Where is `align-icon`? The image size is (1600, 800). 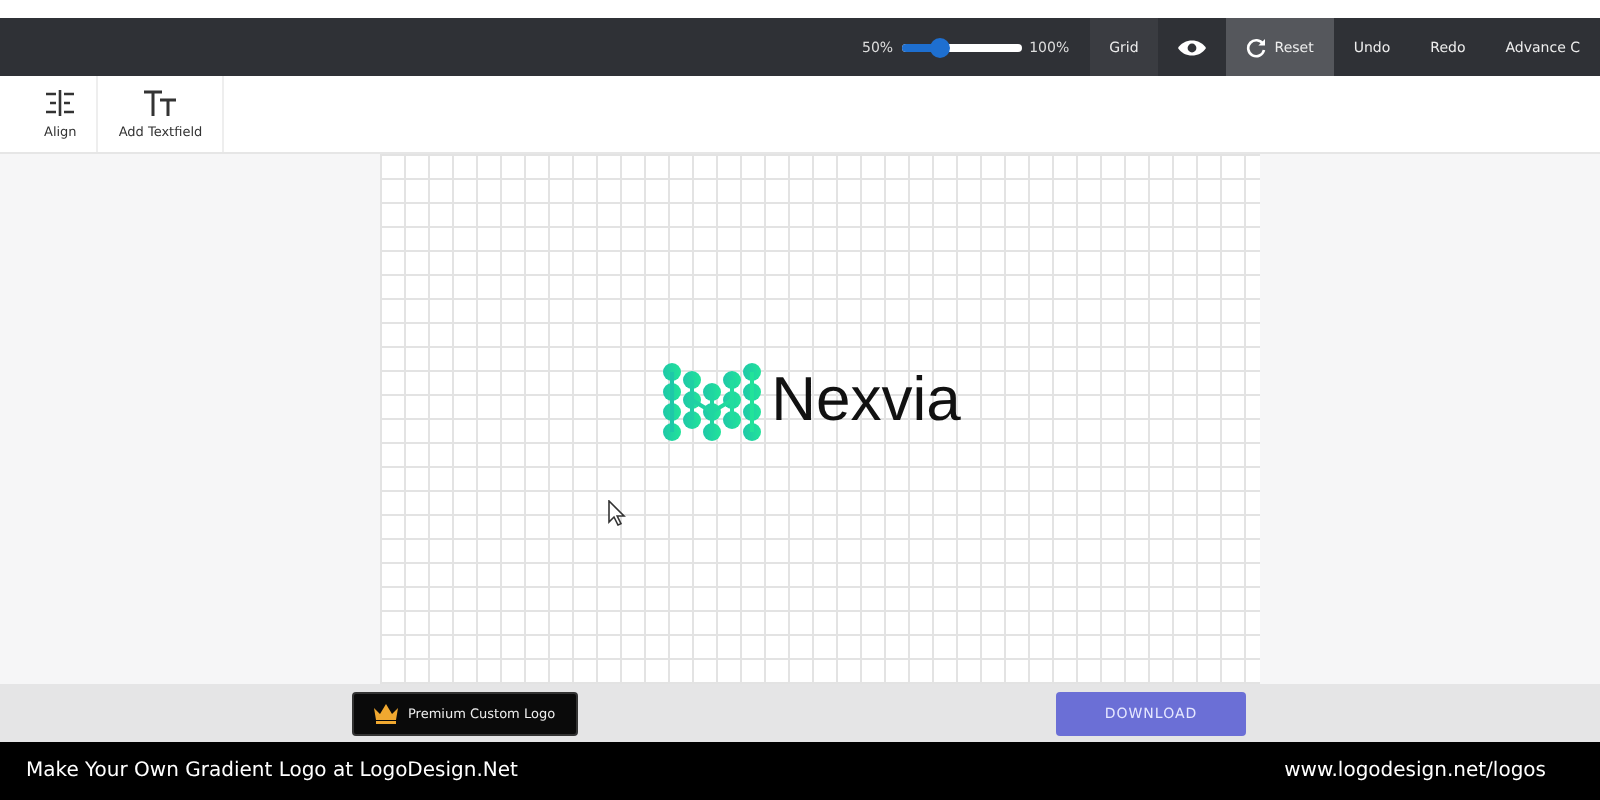
align-icon is located at coordinates (60, 102).